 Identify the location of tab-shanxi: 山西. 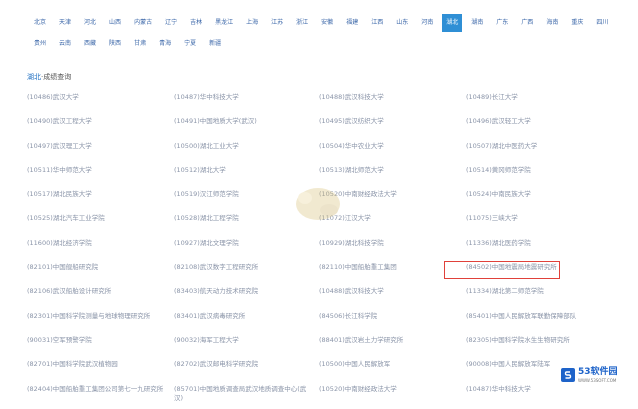
(115, 23).